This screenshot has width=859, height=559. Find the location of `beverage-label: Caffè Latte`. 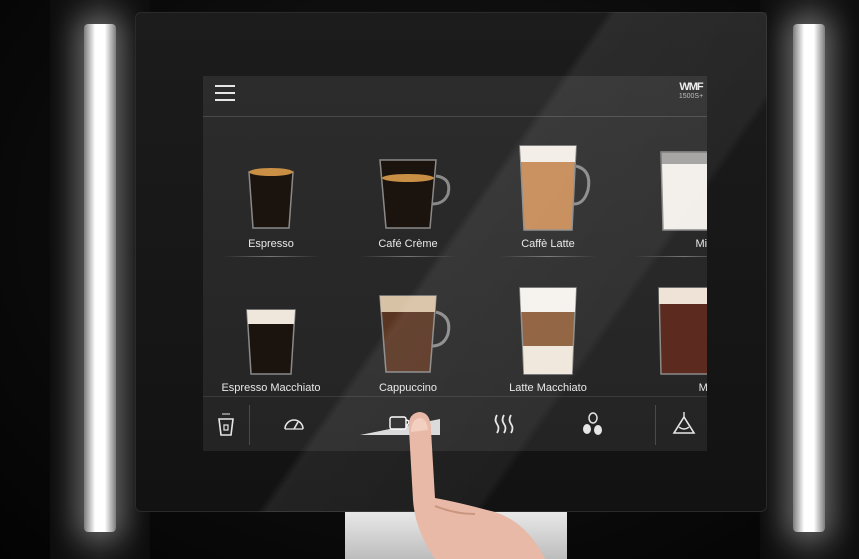

beverage-label: Caffè Latte is located at coordinates (548, 244).